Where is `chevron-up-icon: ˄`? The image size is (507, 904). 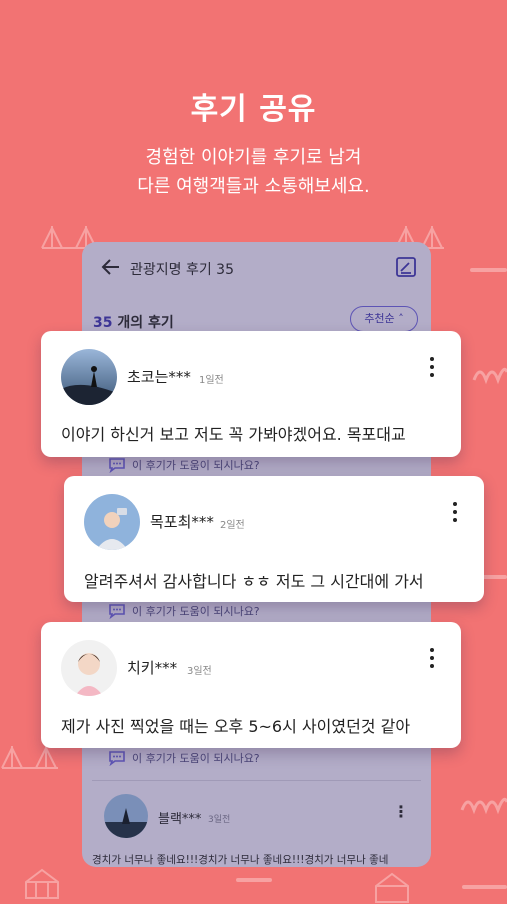
chevron-up-icon: ˄ is located at coordinates (401, 318).